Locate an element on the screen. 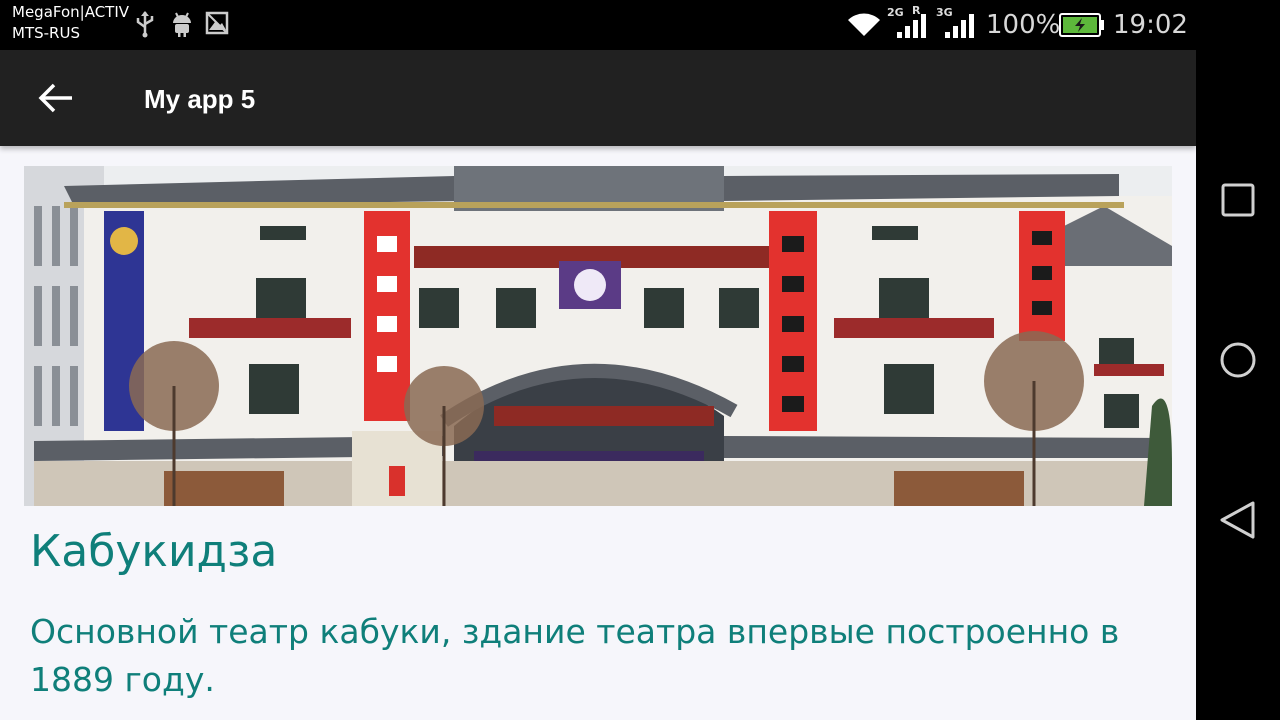 This screenshot has height=720, width=1280. arrow-back-icon is located at coordinates (55, 98).